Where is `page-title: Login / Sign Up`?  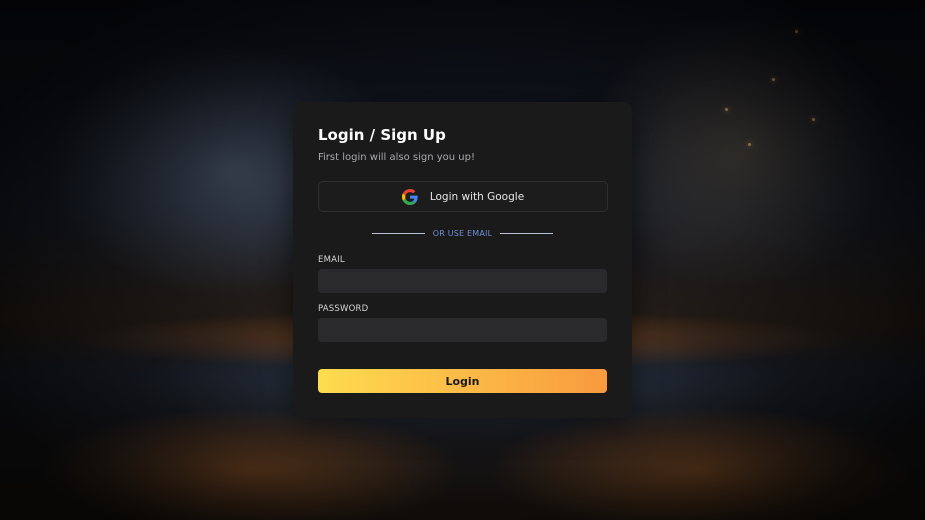
page-title: Login / Sign Up is located at coordinates (382, 135).